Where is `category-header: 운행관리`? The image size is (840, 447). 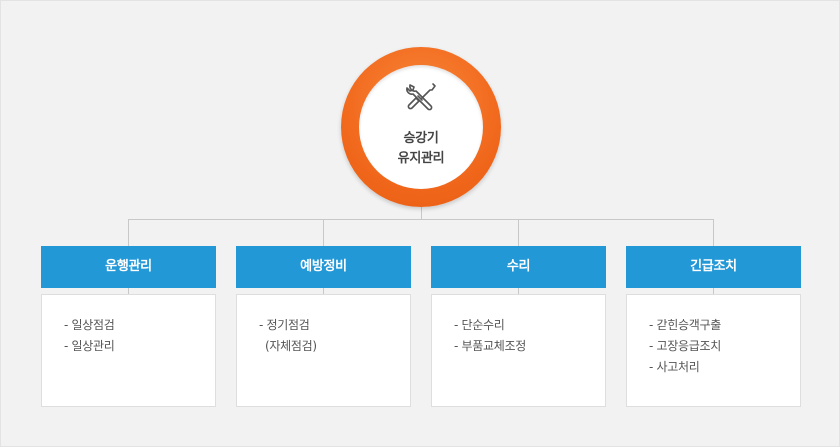 category-header: 운행관리 is located at coordinates (128, 267).